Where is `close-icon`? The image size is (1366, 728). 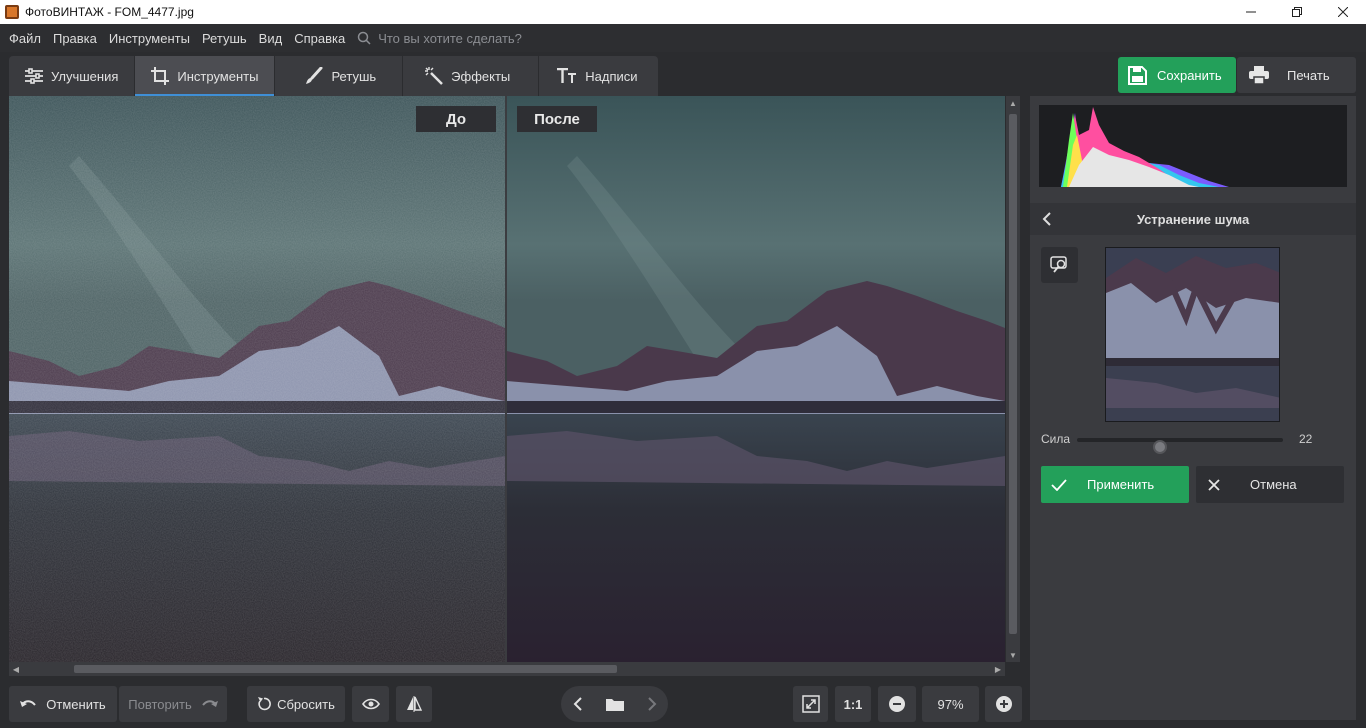 close-icon is located at coordinates (1343, 12).